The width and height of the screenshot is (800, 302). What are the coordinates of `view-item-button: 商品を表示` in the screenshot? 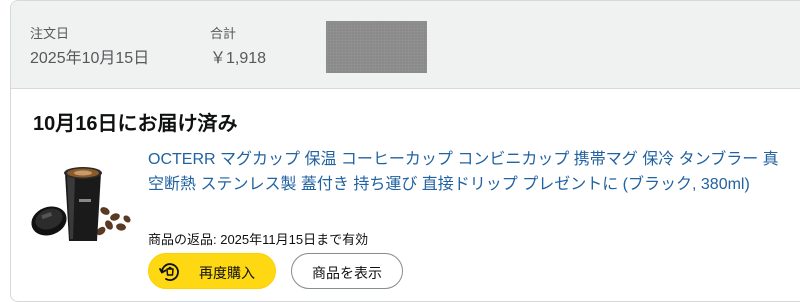 It's located at (347, 271).